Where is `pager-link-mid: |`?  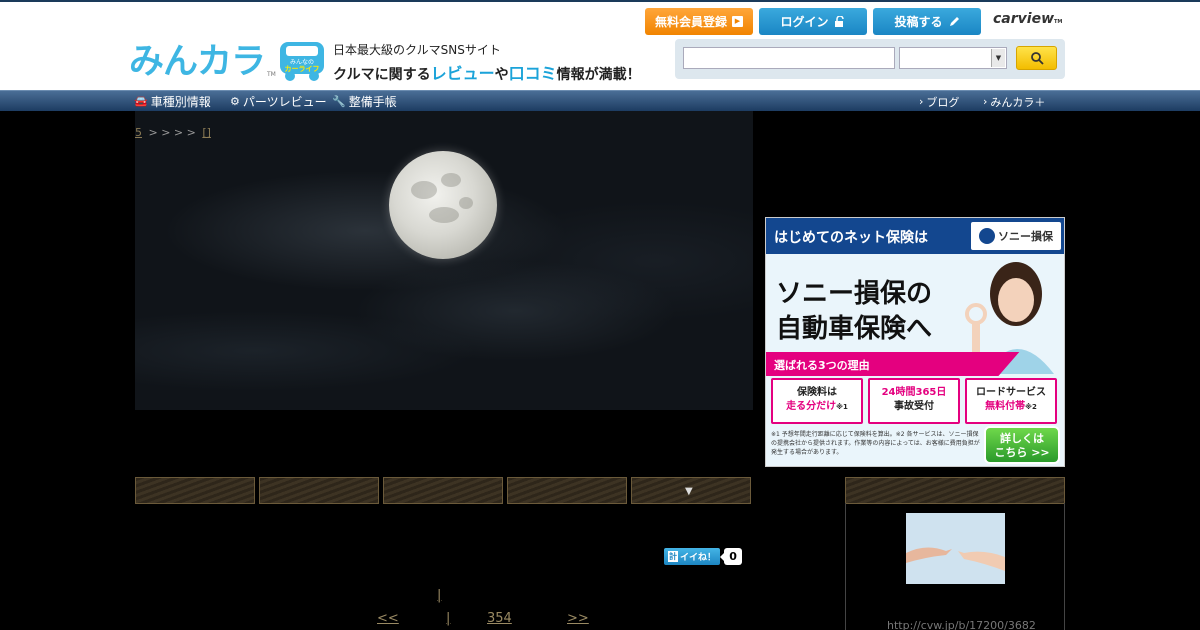
pager-link-mid: | is located at coordinates (439, 595).